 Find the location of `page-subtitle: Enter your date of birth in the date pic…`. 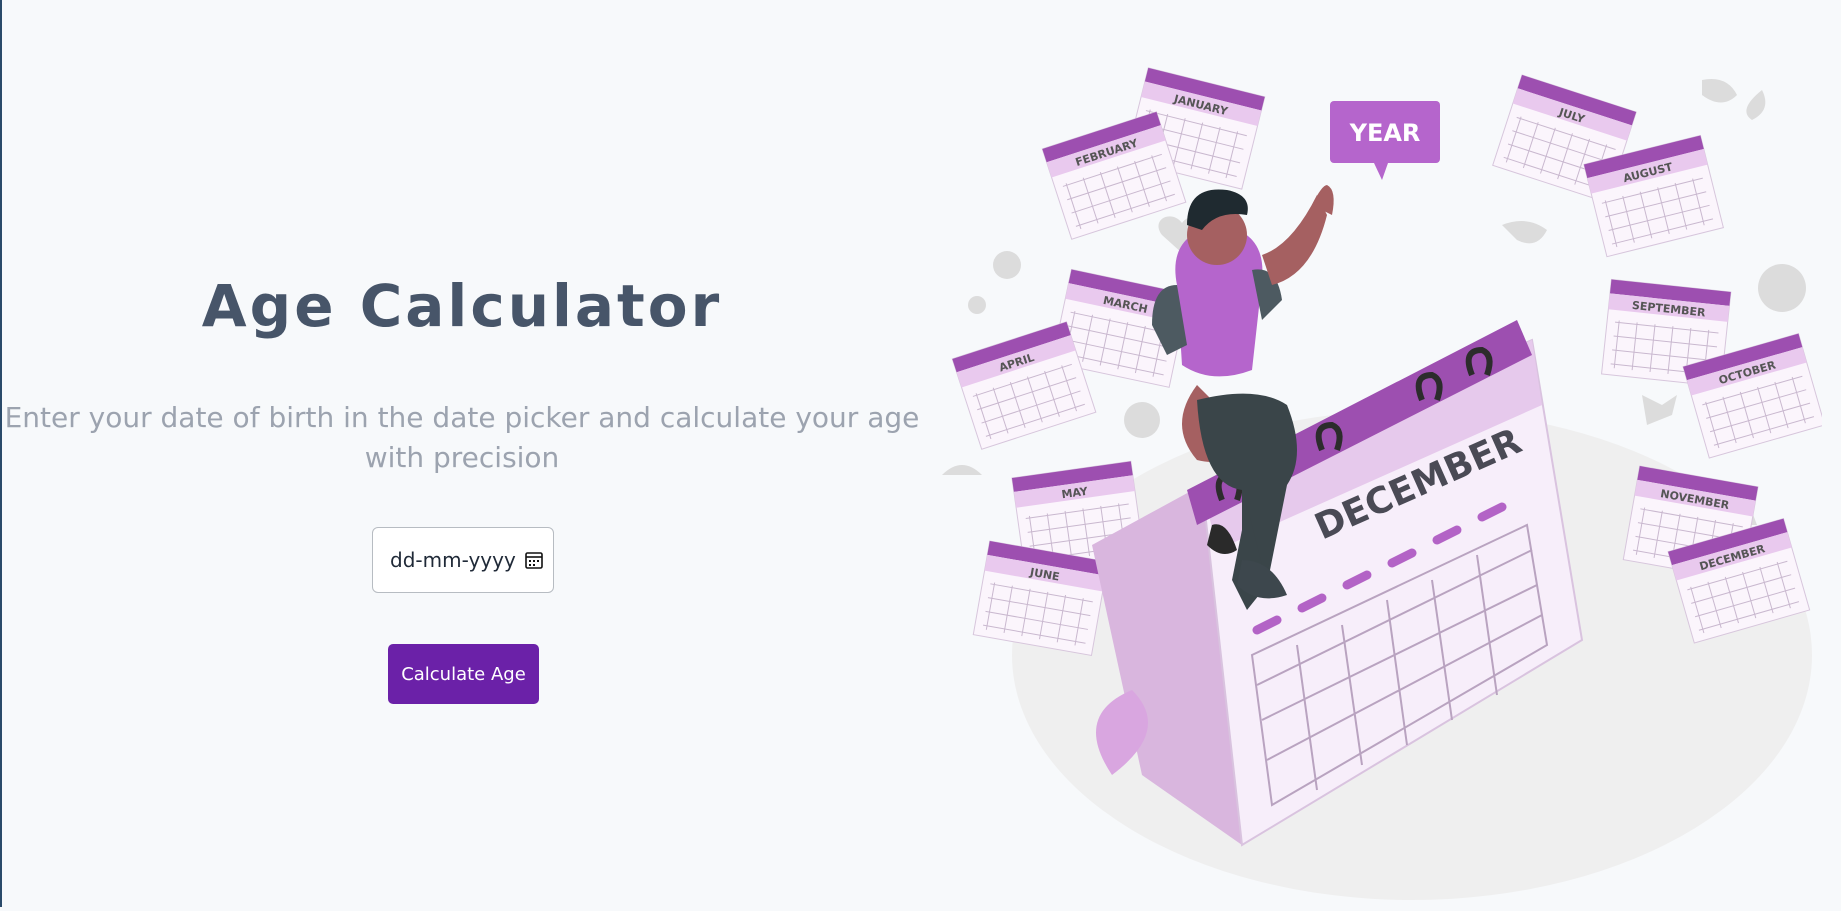

page-subtitle: Enter your date of birth in the date pic… is located at coordinates (462, 437).